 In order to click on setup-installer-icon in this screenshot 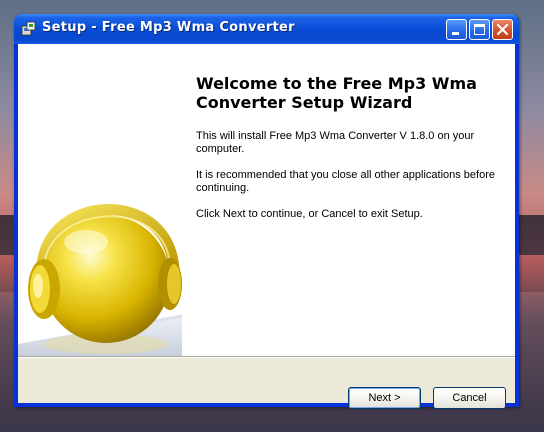, I will do `click(28, 28)`.